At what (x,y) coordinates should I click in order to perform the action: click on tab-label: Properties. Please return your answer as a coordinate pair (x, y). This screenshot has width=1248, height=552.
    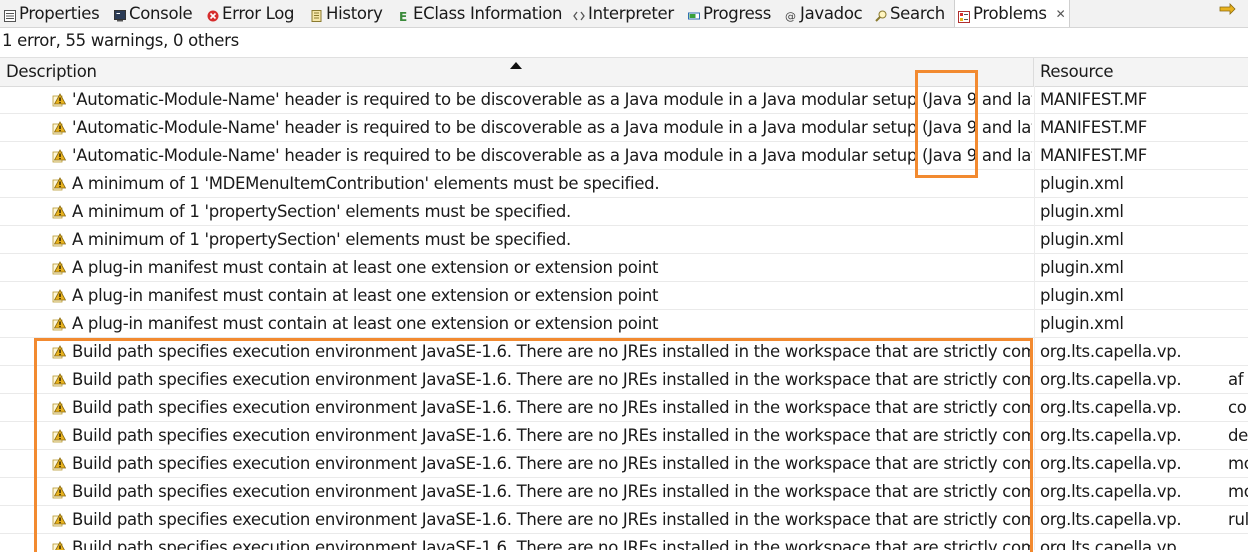
    Looking at the image, I should click on (59, 13).